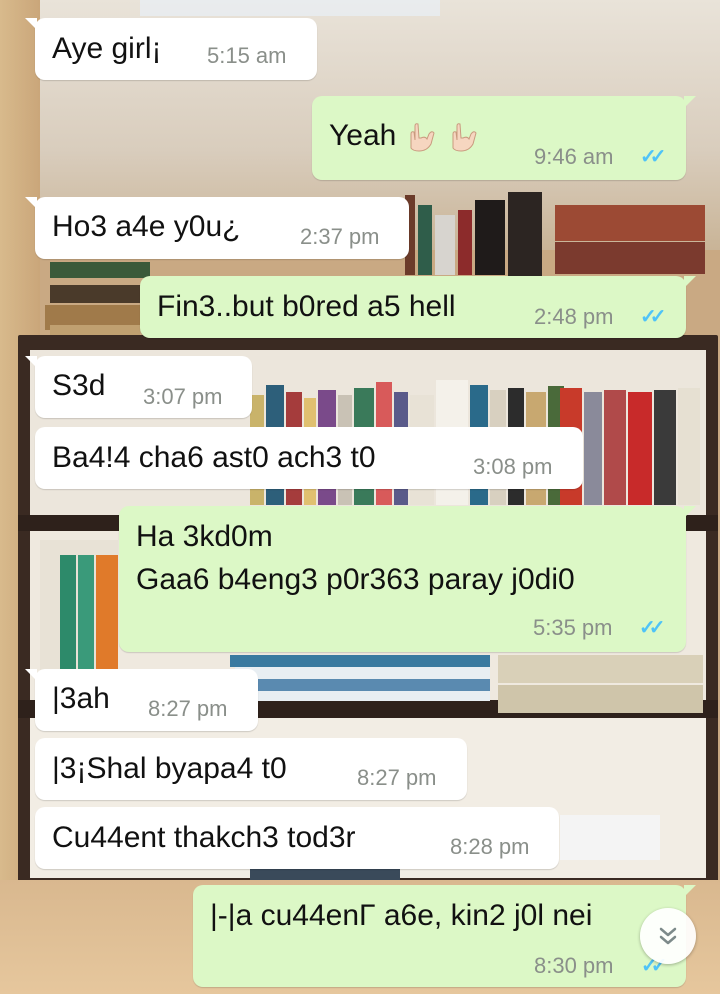 This screenshot has height=994, width=720. Describe the element at coordinates (290, 8) in the screenshot. I see `wallpaper-book-spine` at that location.